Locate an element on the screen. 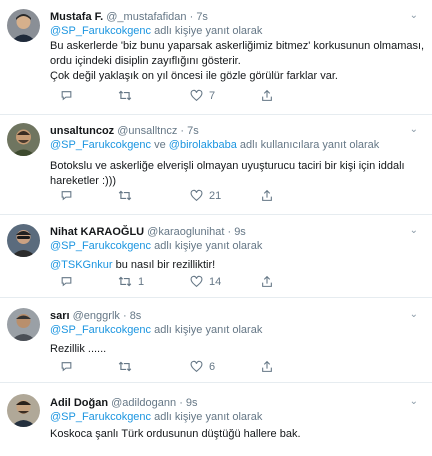 The height and width of the screenshot is (456, 432). mention-link: @TSKGnkur is located at coordinates (81, 265).